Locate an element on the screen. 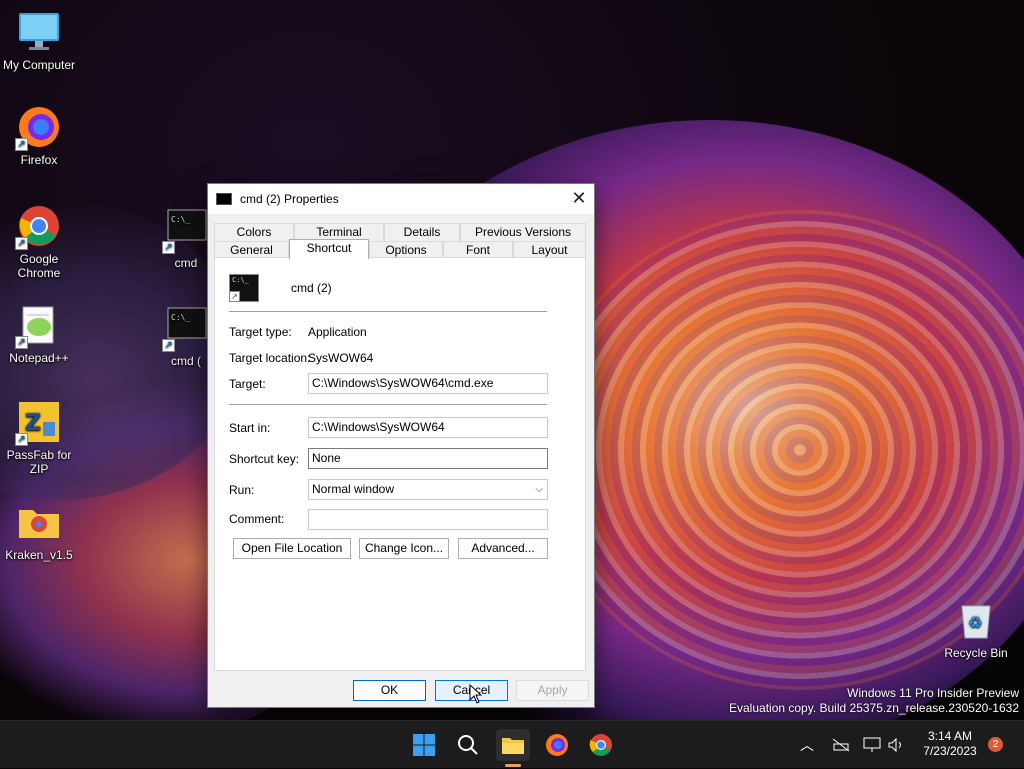 The height and width of the screenshot is (769, 1024). firefox-icon is located at coordinates (557, 745).